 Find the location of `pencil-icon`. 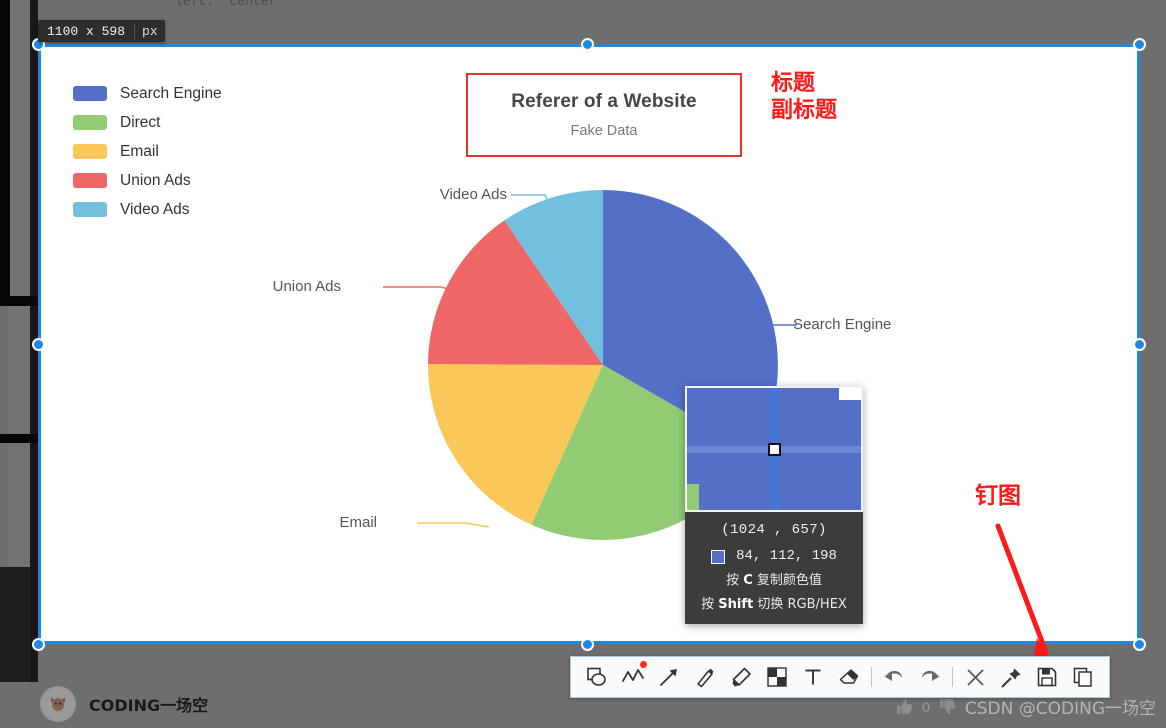

pencil-icon is located at coordinates (705, 678).